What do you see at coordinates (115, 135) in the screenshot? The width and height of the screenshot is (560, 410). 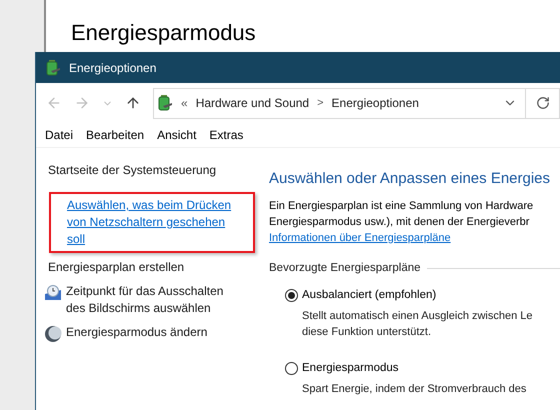 I see `menu-item: Bearbeiten` at bounding box center [115, 135].